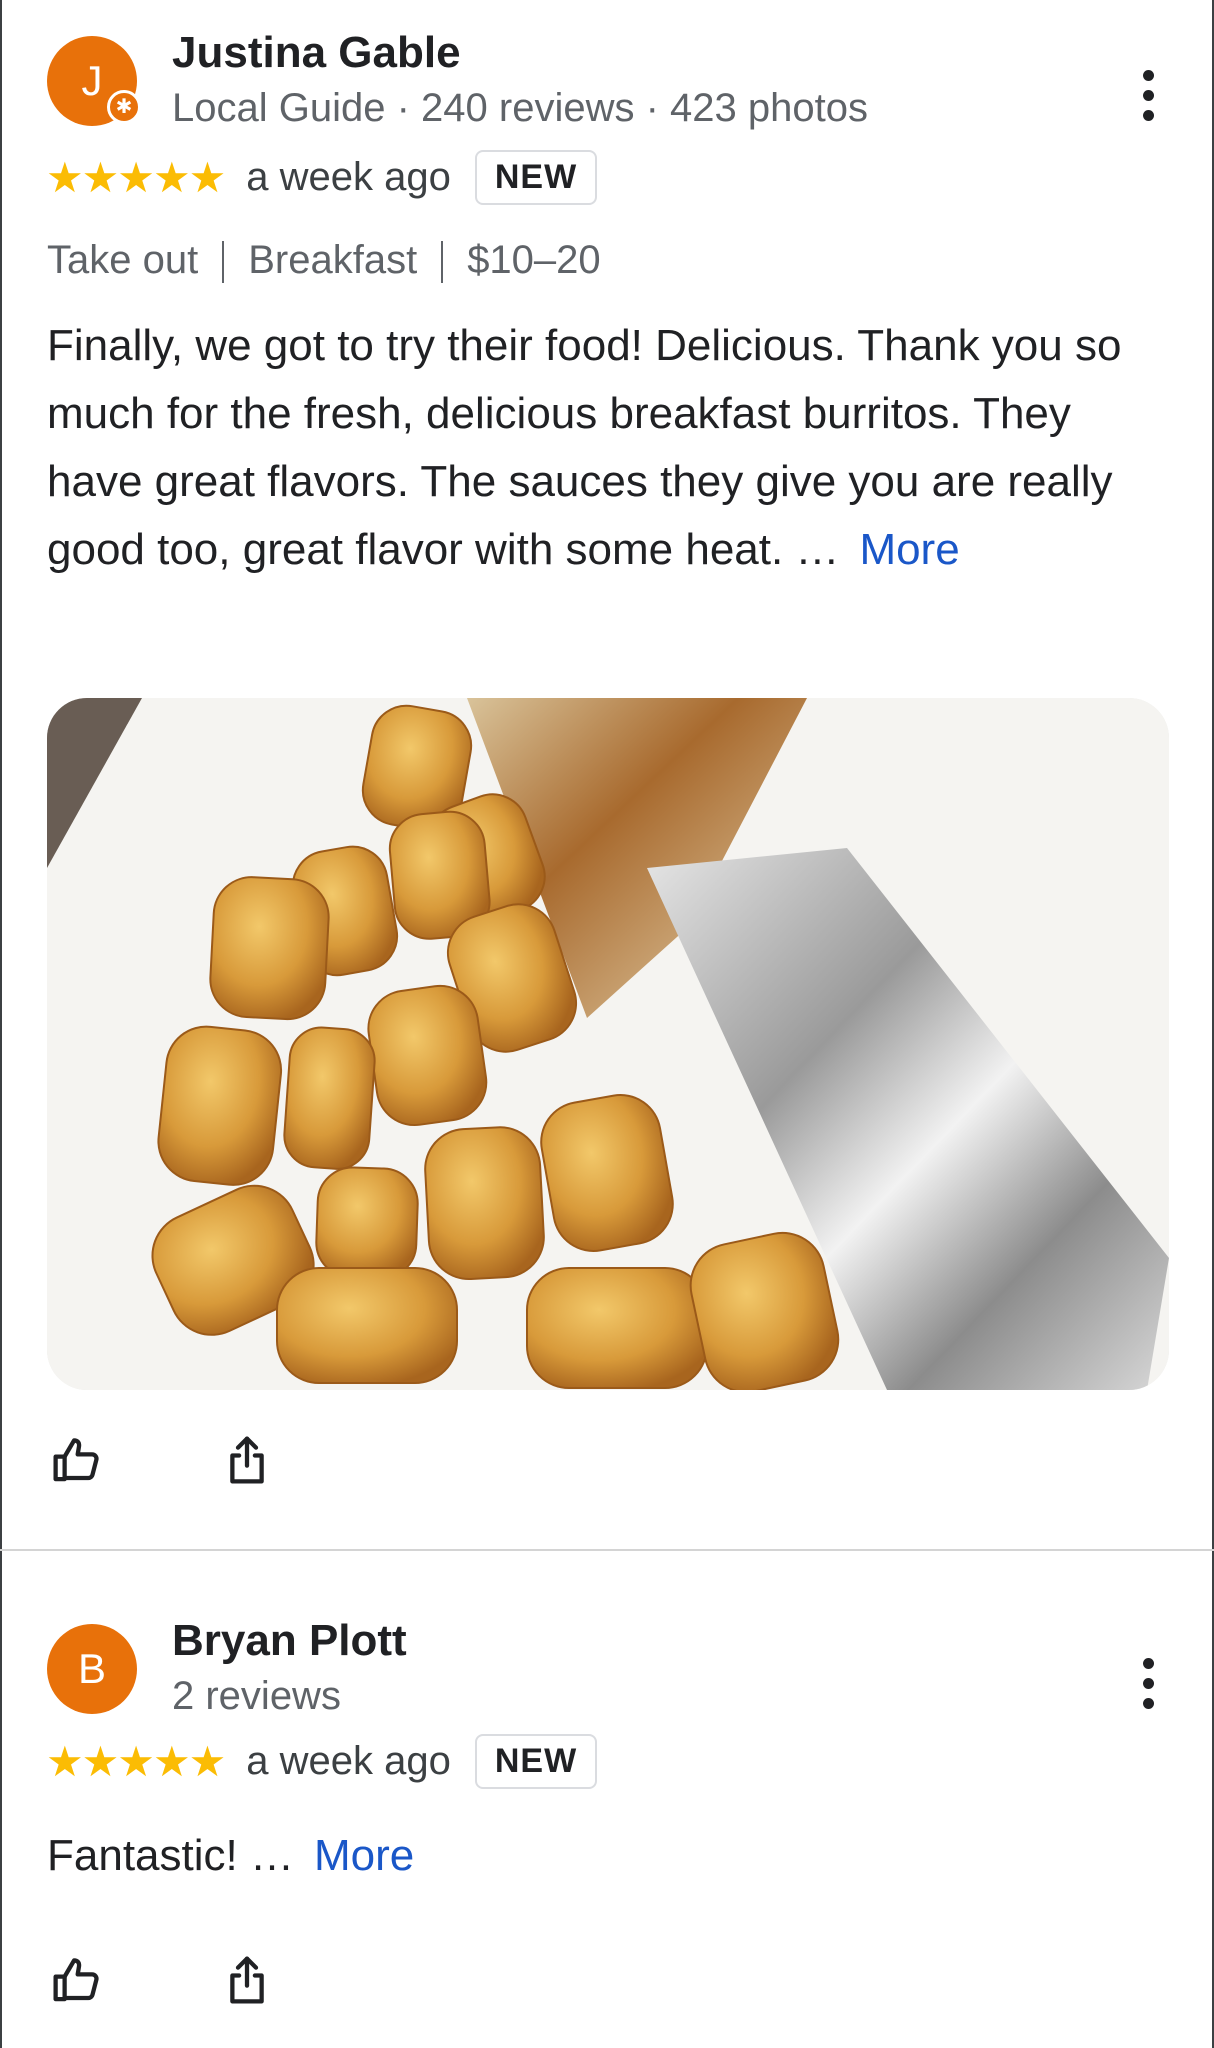 The height and width of the screenshot is (2048, 1214). I want to click on avatar-letter: J, so click(92, 80).